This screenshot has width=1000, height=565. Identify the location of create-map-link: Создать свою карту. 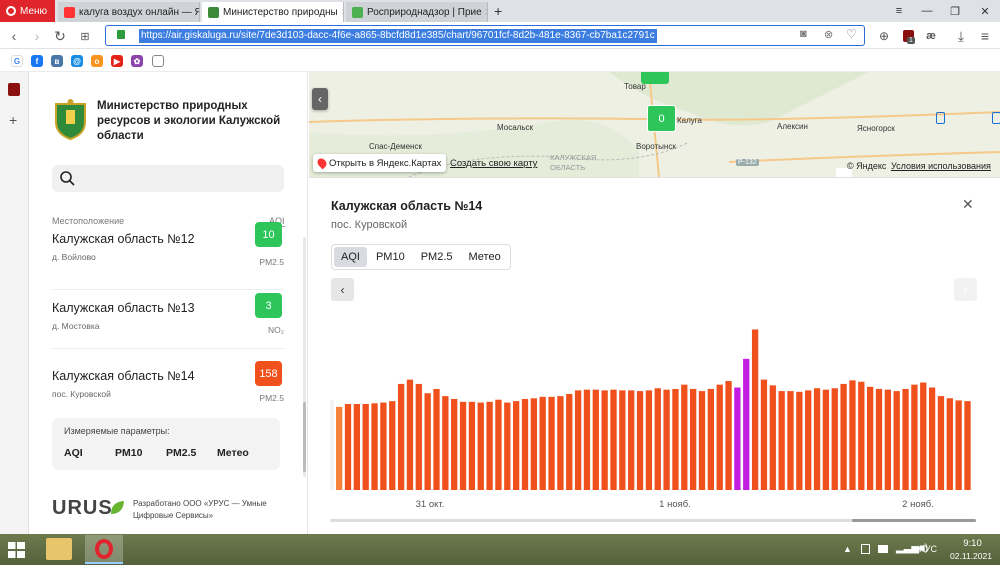
(493, 163).